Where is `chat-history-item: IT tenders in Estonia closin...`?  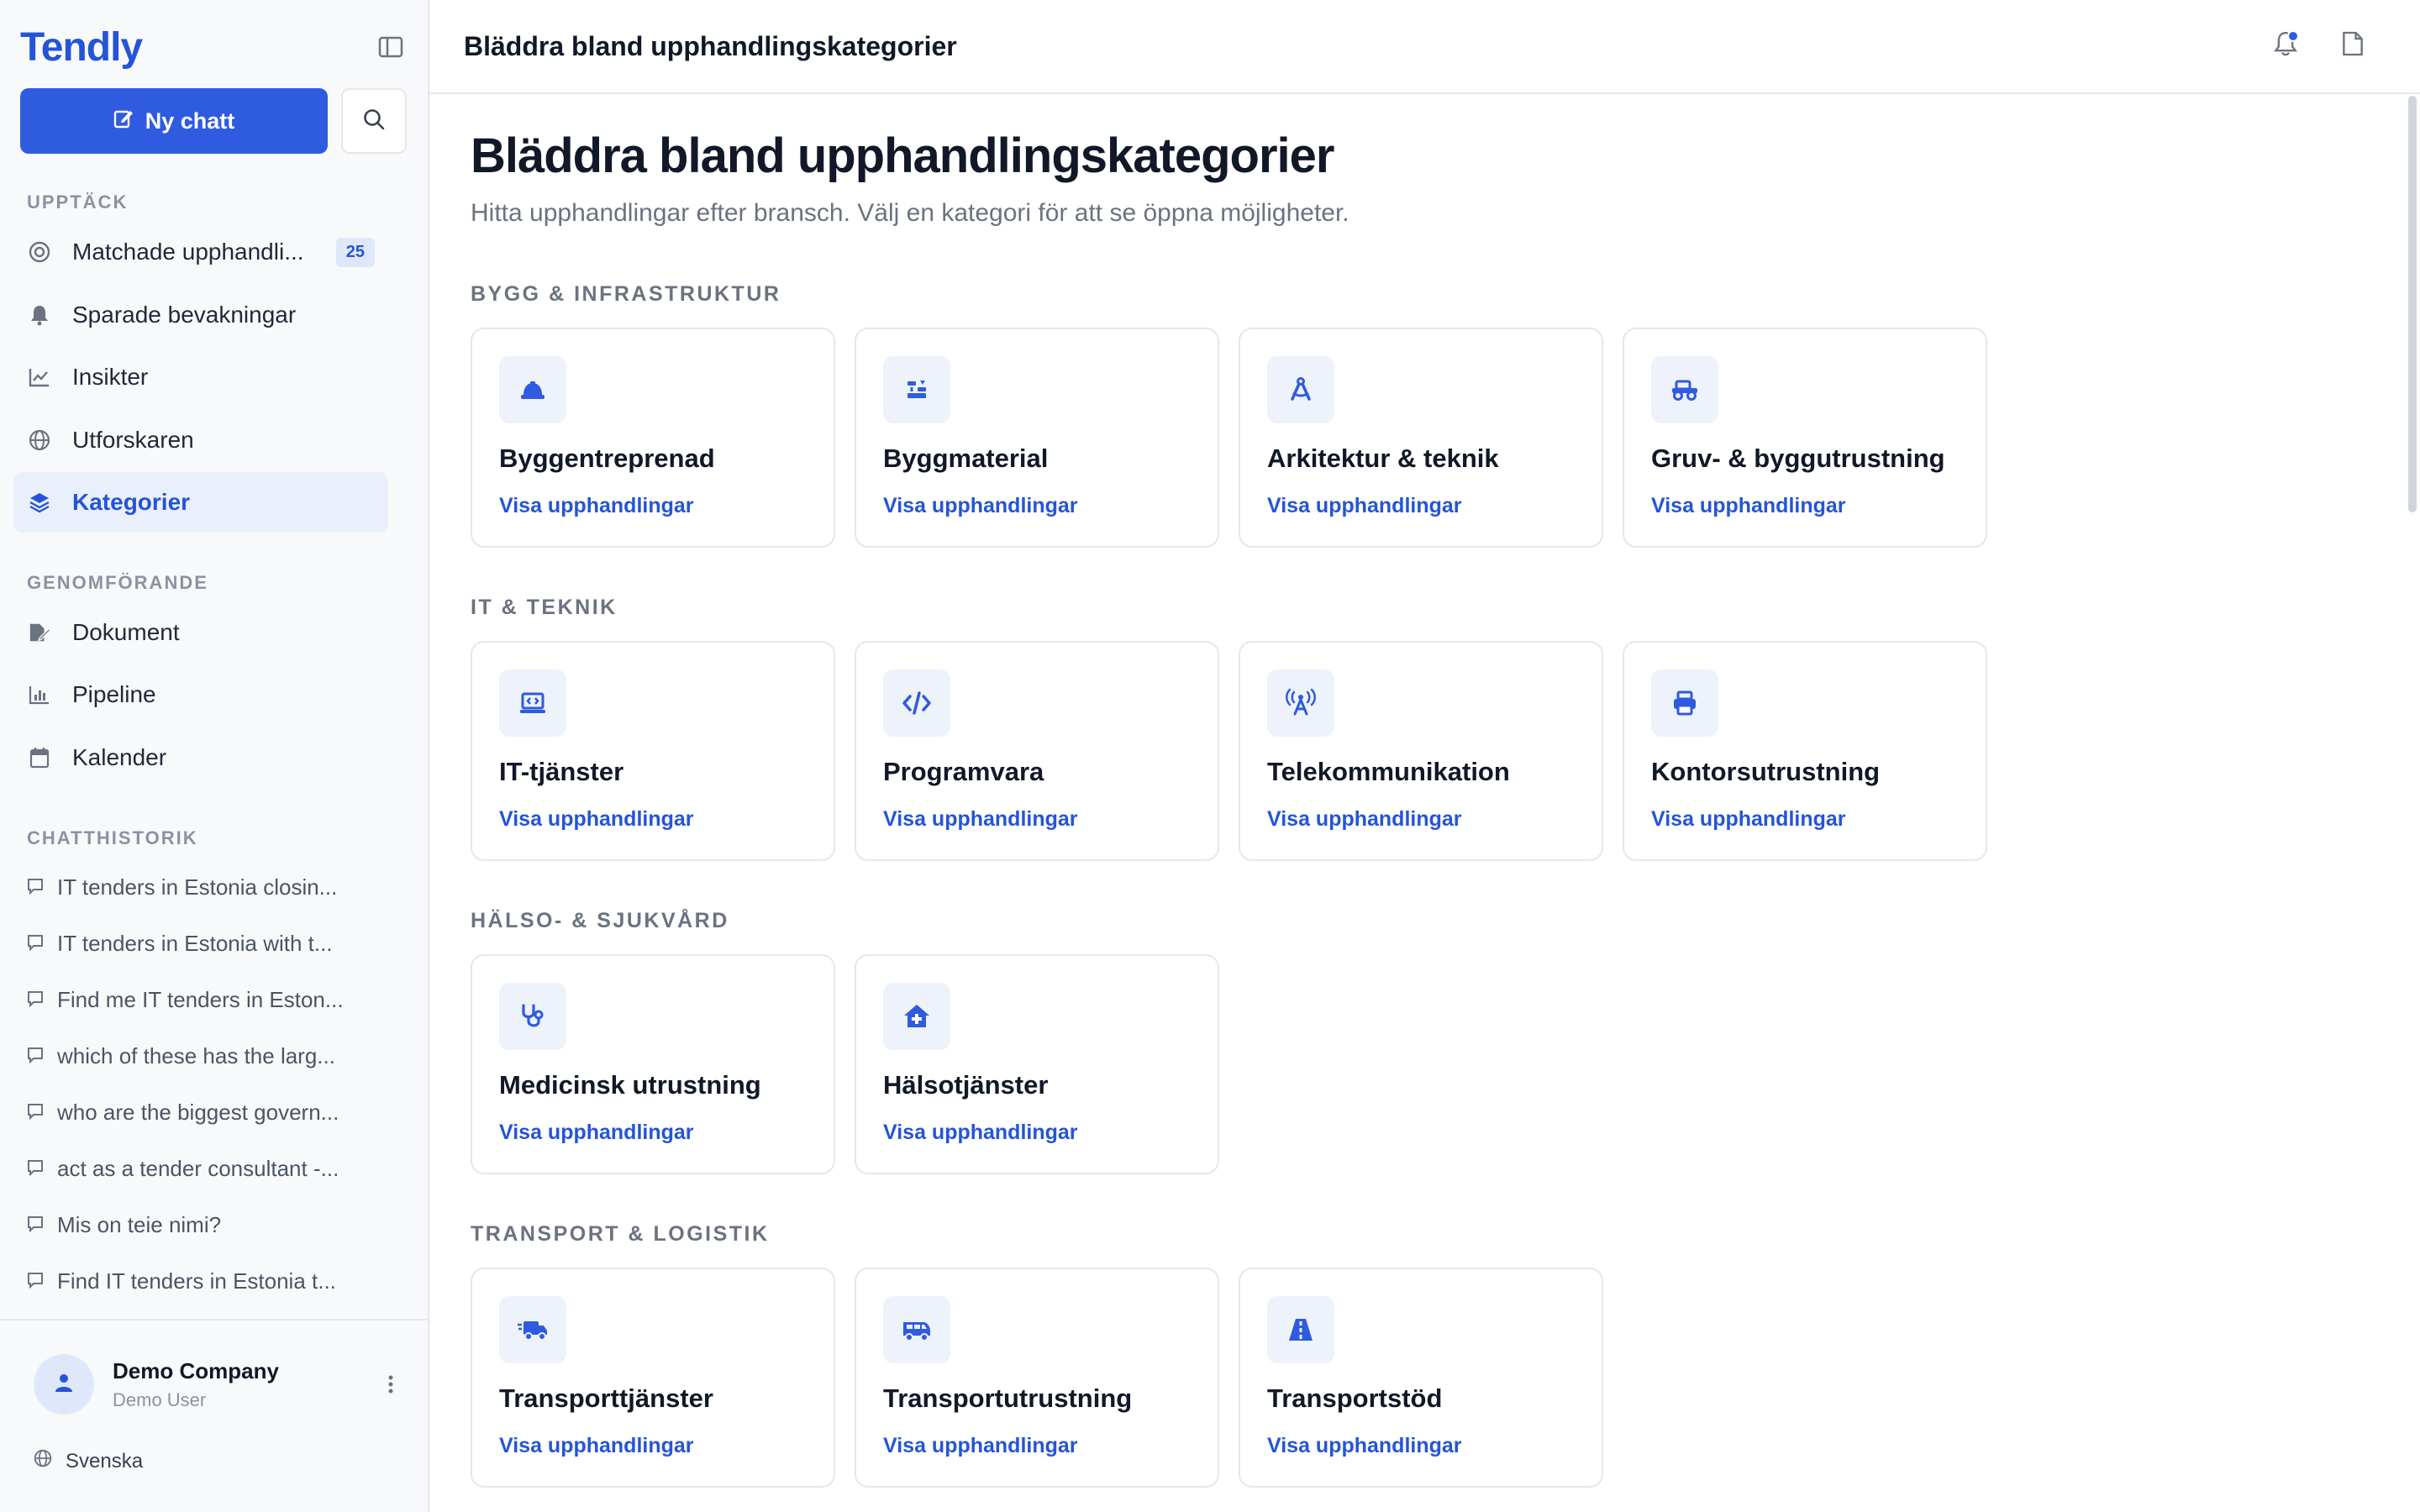 chat-history-item: IT tenders in Estonia closin... is located at coordinates (203, 887).